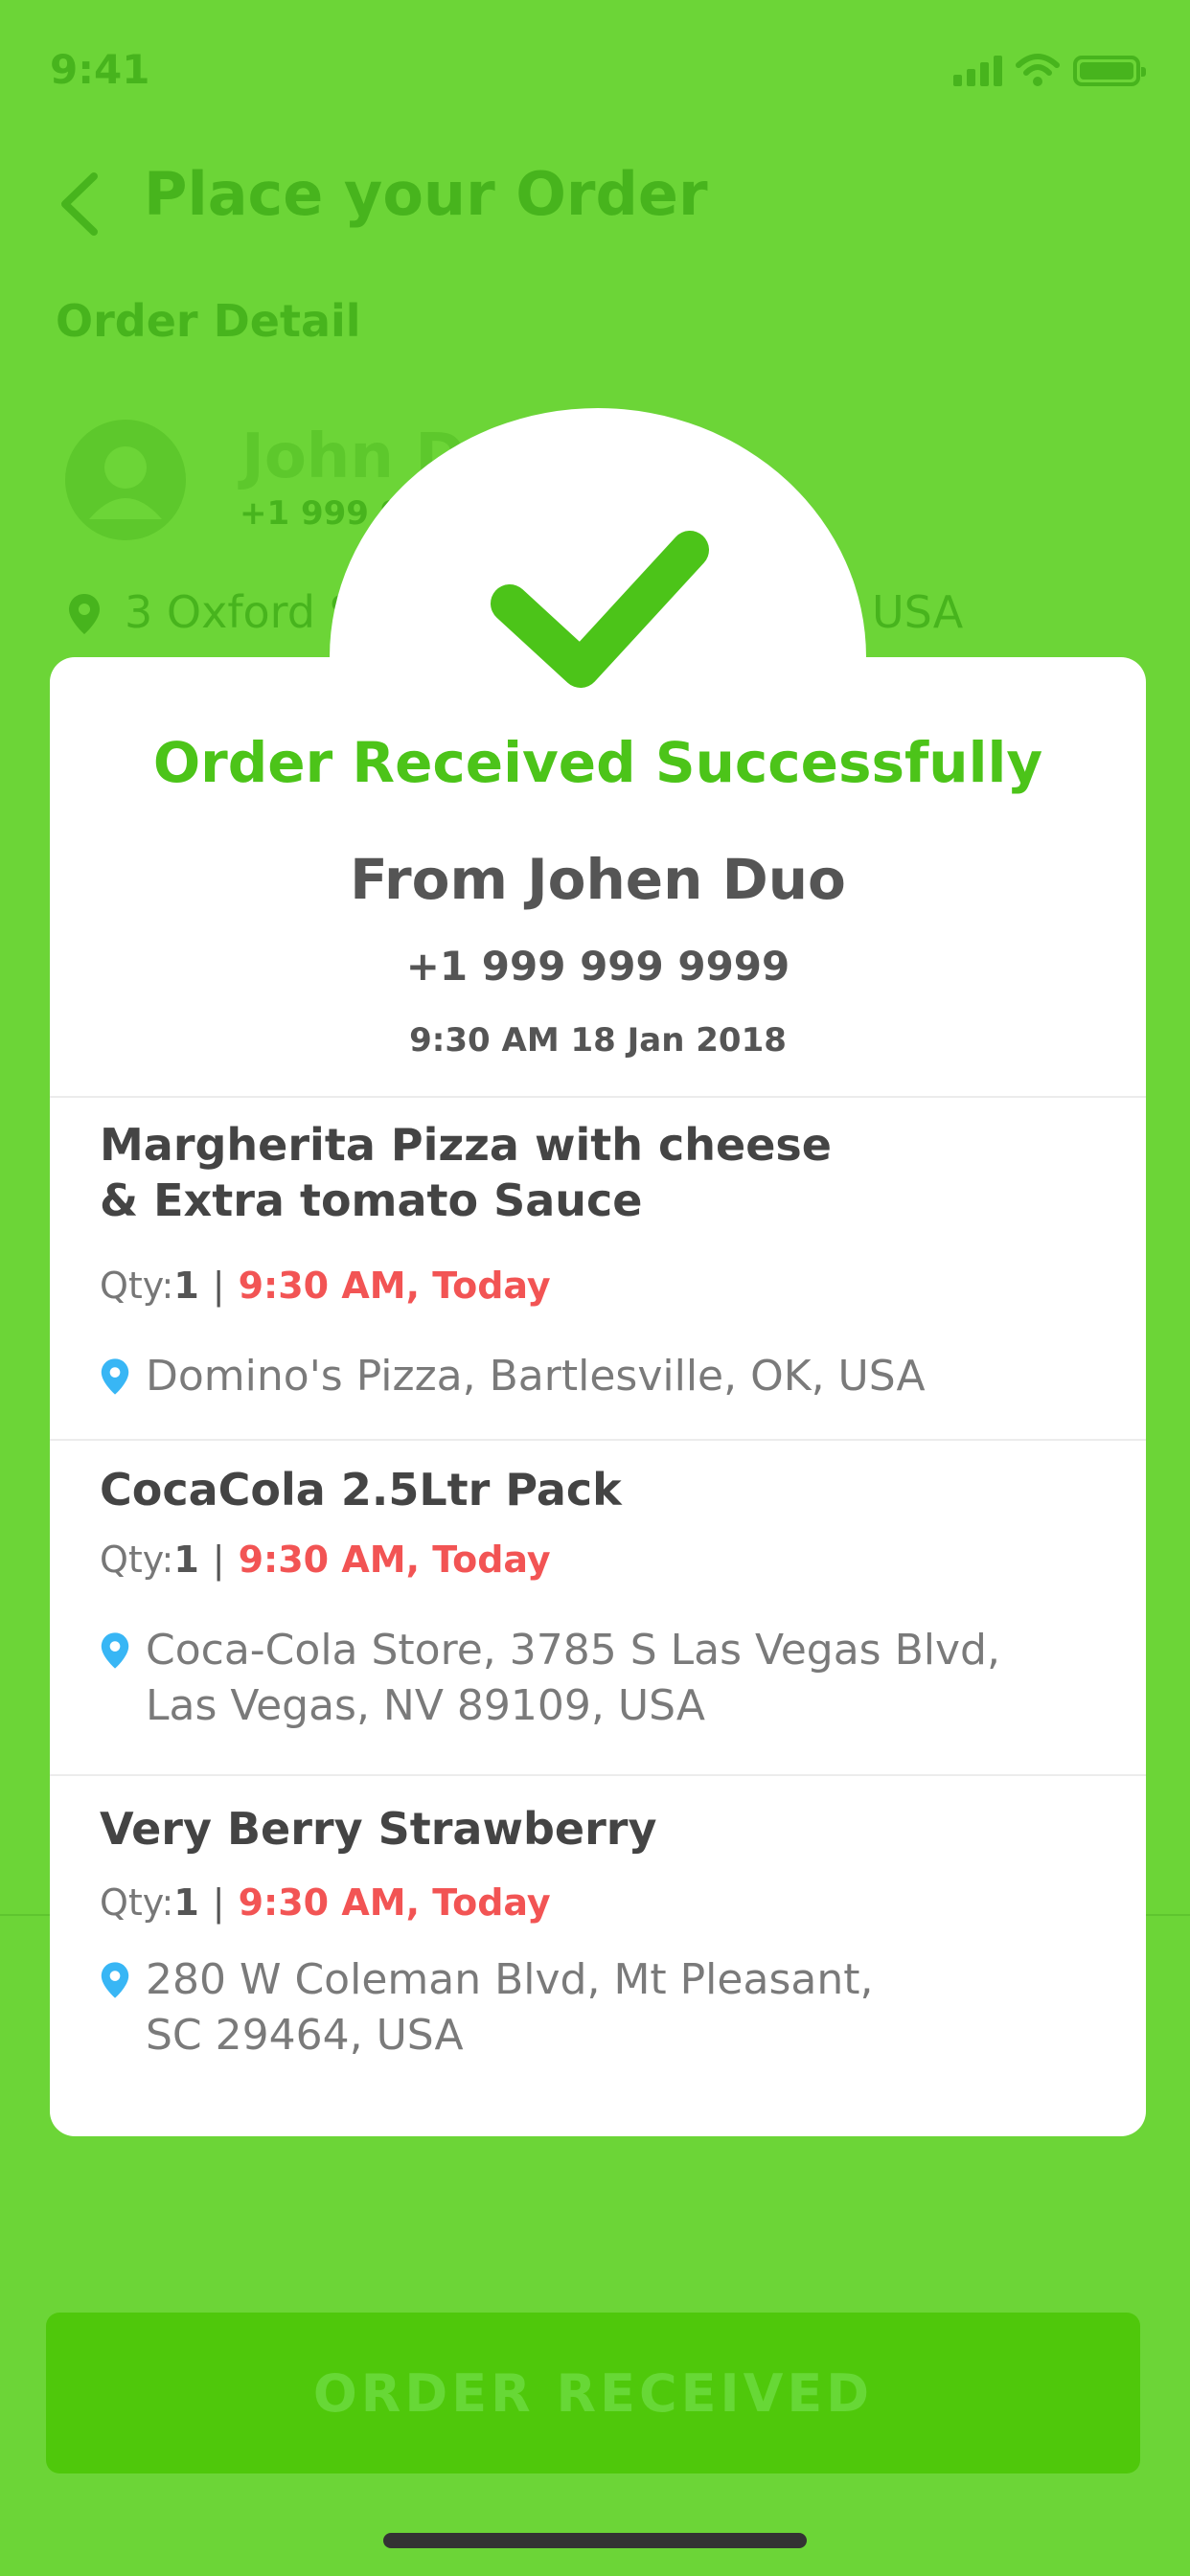 The height and width of the screenshot is (2576, 1190). I want to click on status-icons, so click(1049, 70).